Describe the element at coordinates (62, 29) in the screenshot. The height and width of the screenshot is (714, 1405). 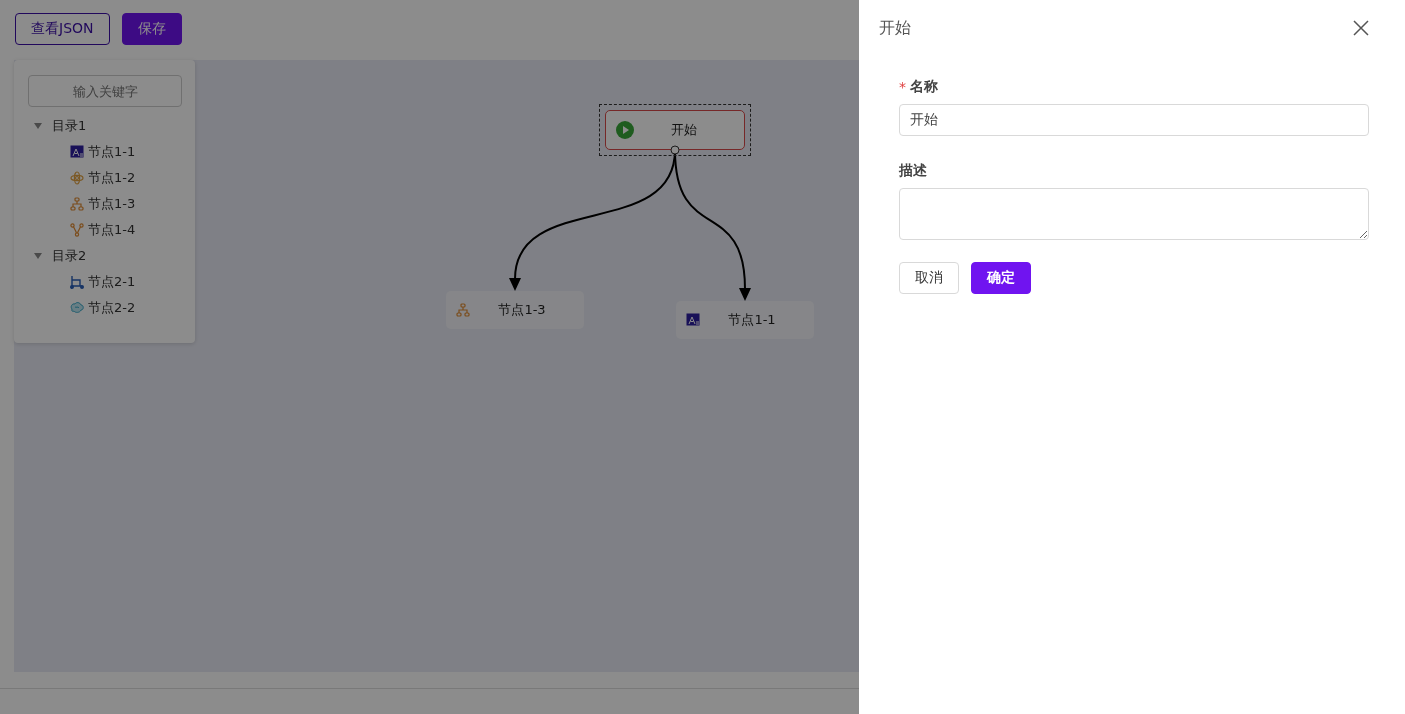
I see `toolbar-button: 查看JSON` at that location.